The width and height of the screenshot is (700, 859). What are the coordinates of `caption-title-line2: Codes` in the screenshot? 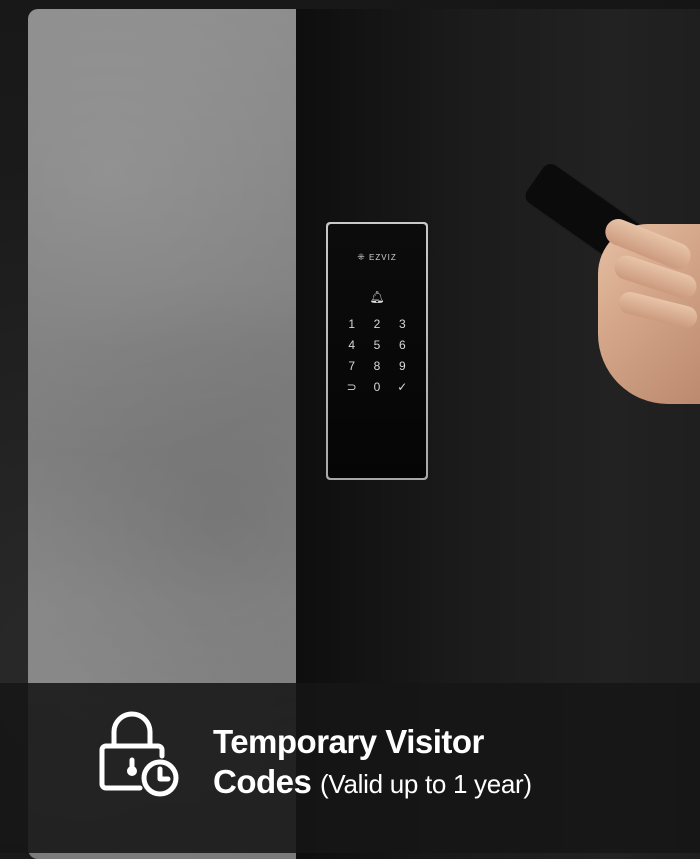 It's located at (262, 781).